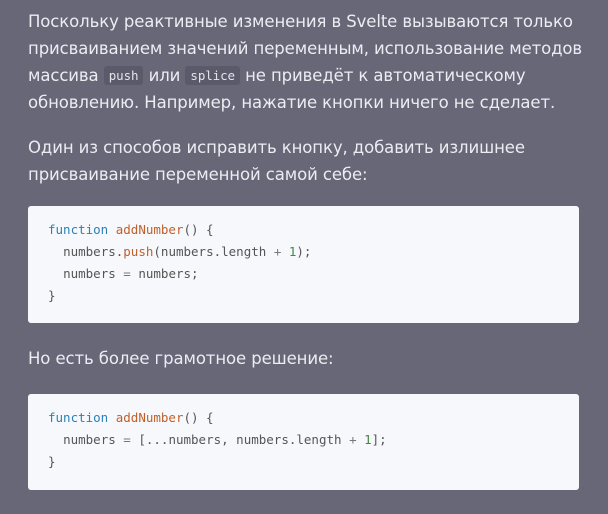 This screenshot has height=514, width=608. I want to click on paragraph-text: или, so click(164, 75).